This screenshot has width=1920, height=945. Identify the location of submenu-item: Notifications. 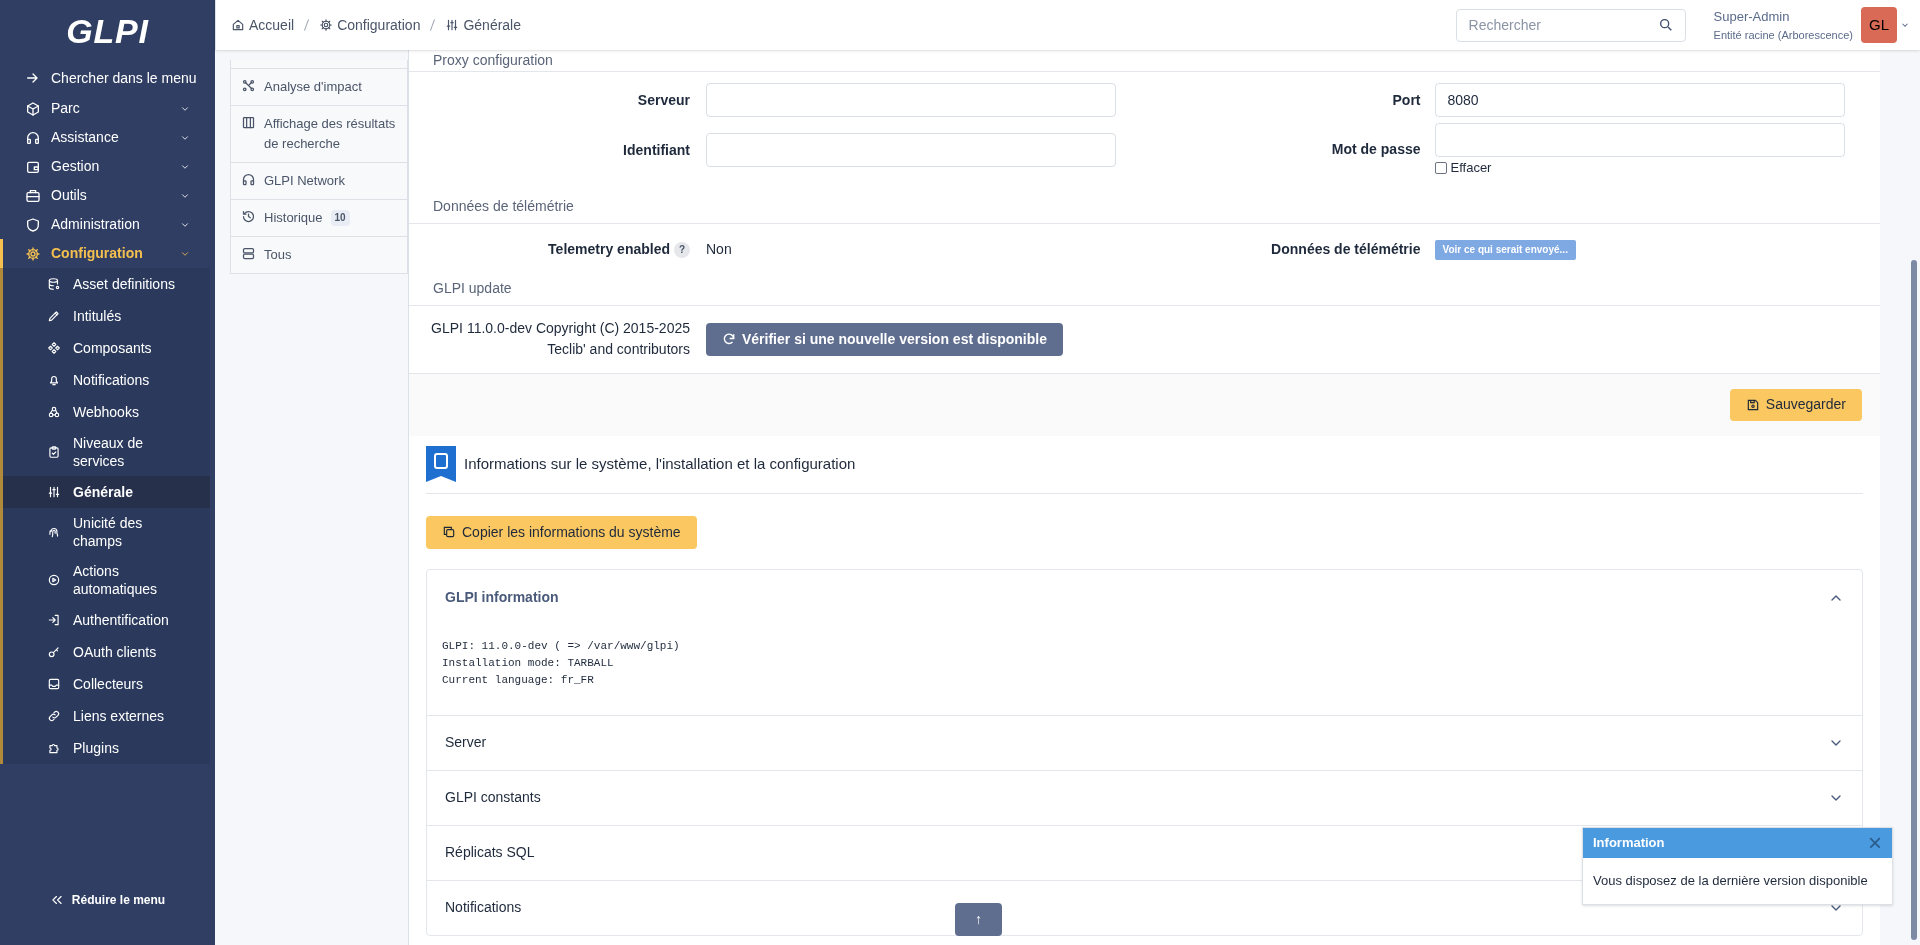
(106, 380).